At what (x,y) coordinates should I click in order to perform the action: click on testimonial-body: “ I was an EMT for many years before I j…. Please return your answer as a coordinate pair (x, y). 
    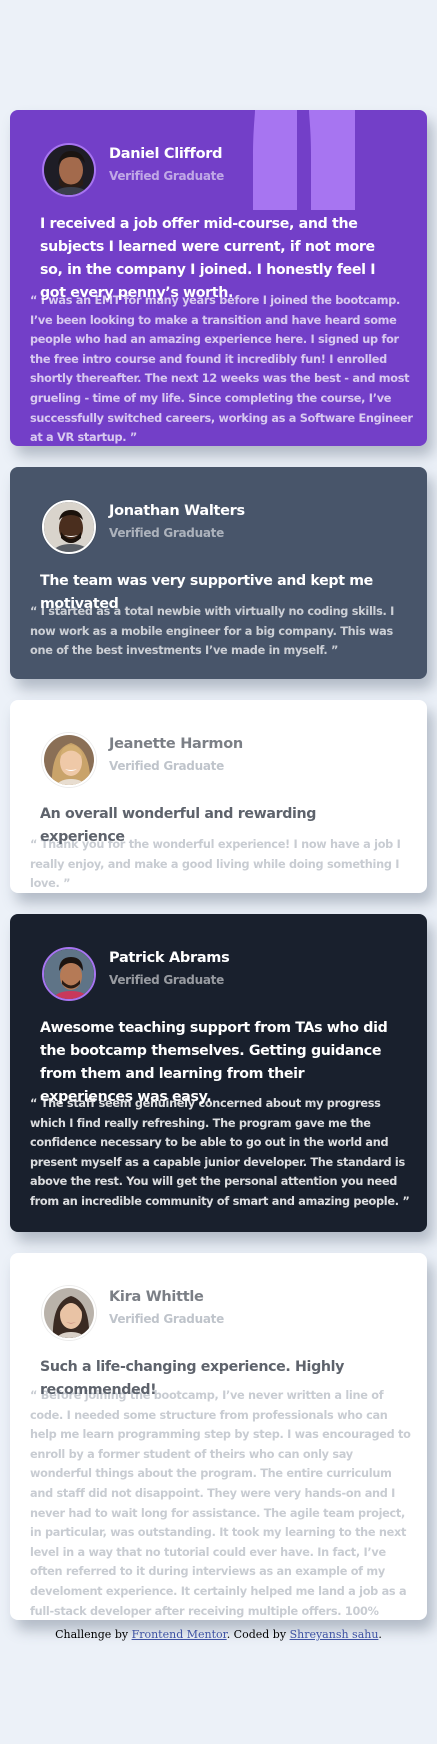
    Looking at the image, I should click on (221, 369).